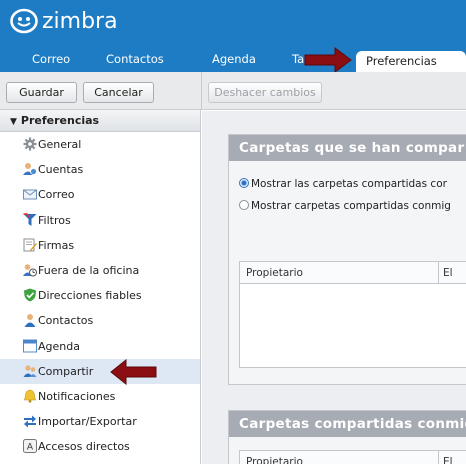 This screenshot has height=464, width=466. I want to click on undo-changes-button: Deshacer cambios, so click(265, 92).